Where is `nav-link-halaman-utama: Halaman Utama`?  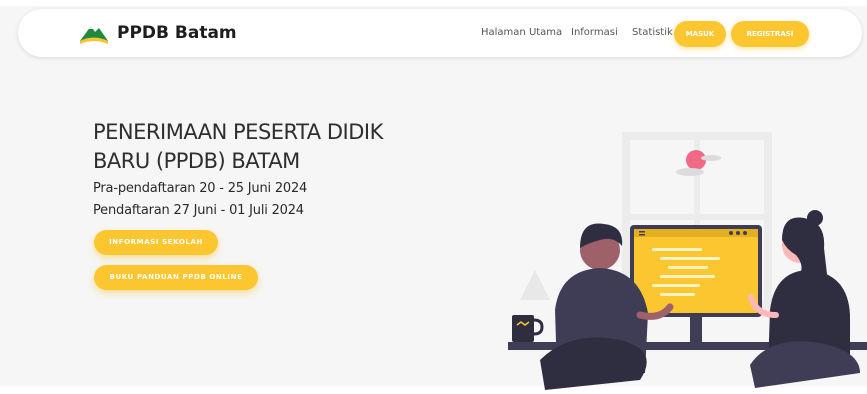
nav-link-halaman-utama: Halaman Utama is located at coordinates (521, 33).